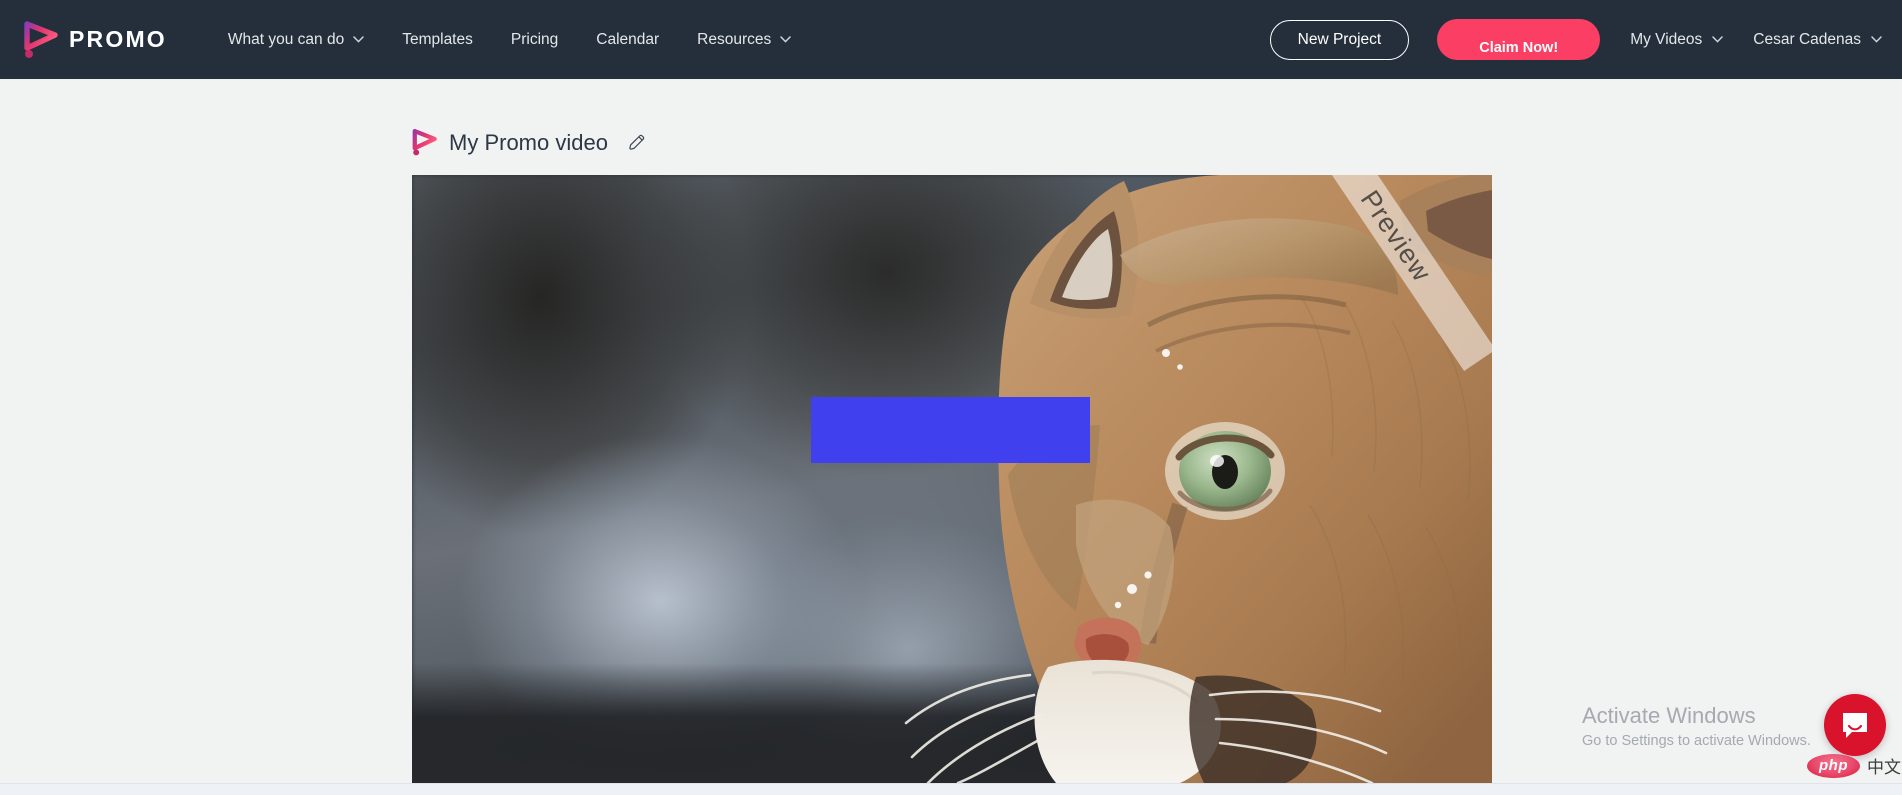  I want to click on account-menu: Cesar Cadenas, so click(1817, 40).